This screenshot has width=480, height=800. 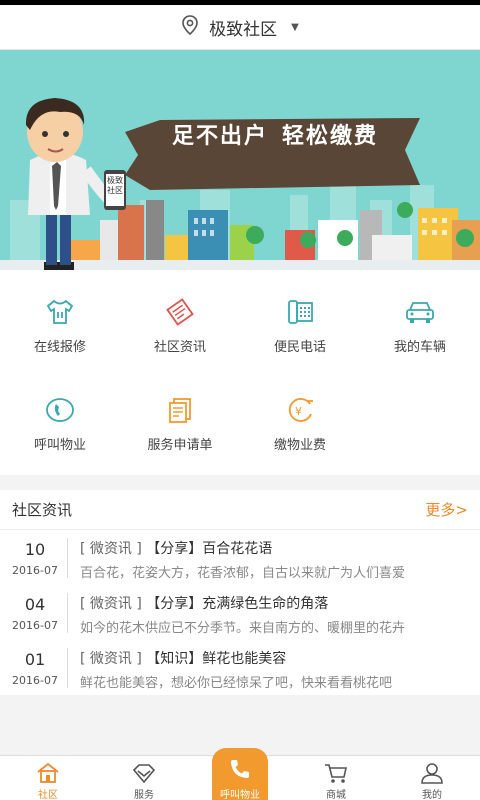 What do you see at coordinates (432, 773) in the screenshot?
I see `user-icon` at bounding box center [432, 773].